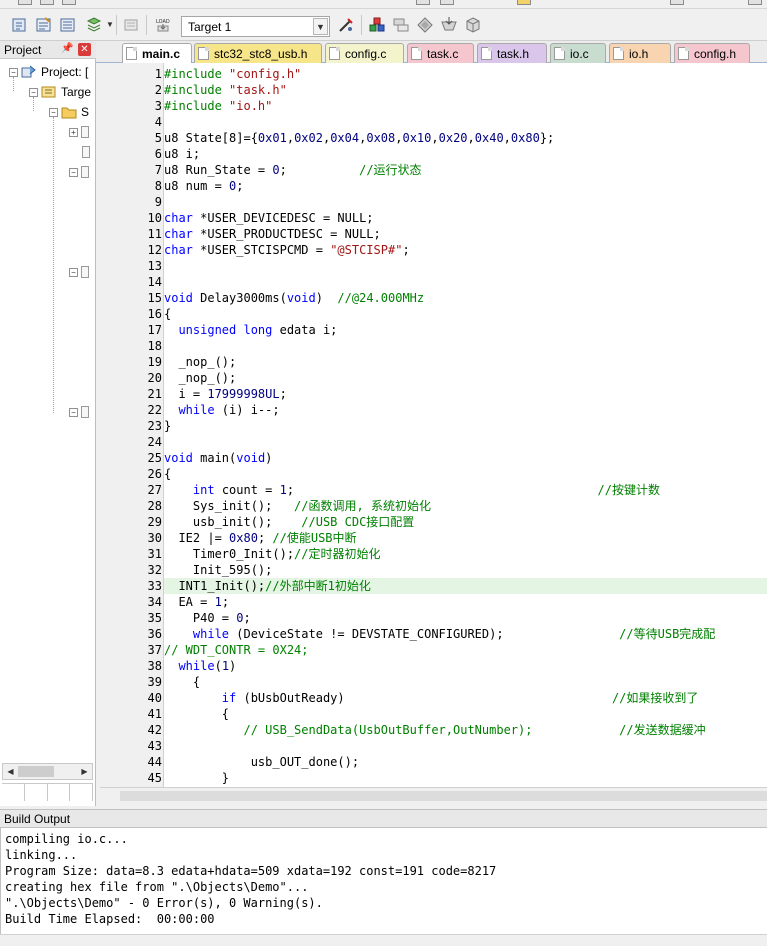  Describe the element at coordinates (465, 90) in the screenshot. I see `code-line: #include "task.h"` at that location.